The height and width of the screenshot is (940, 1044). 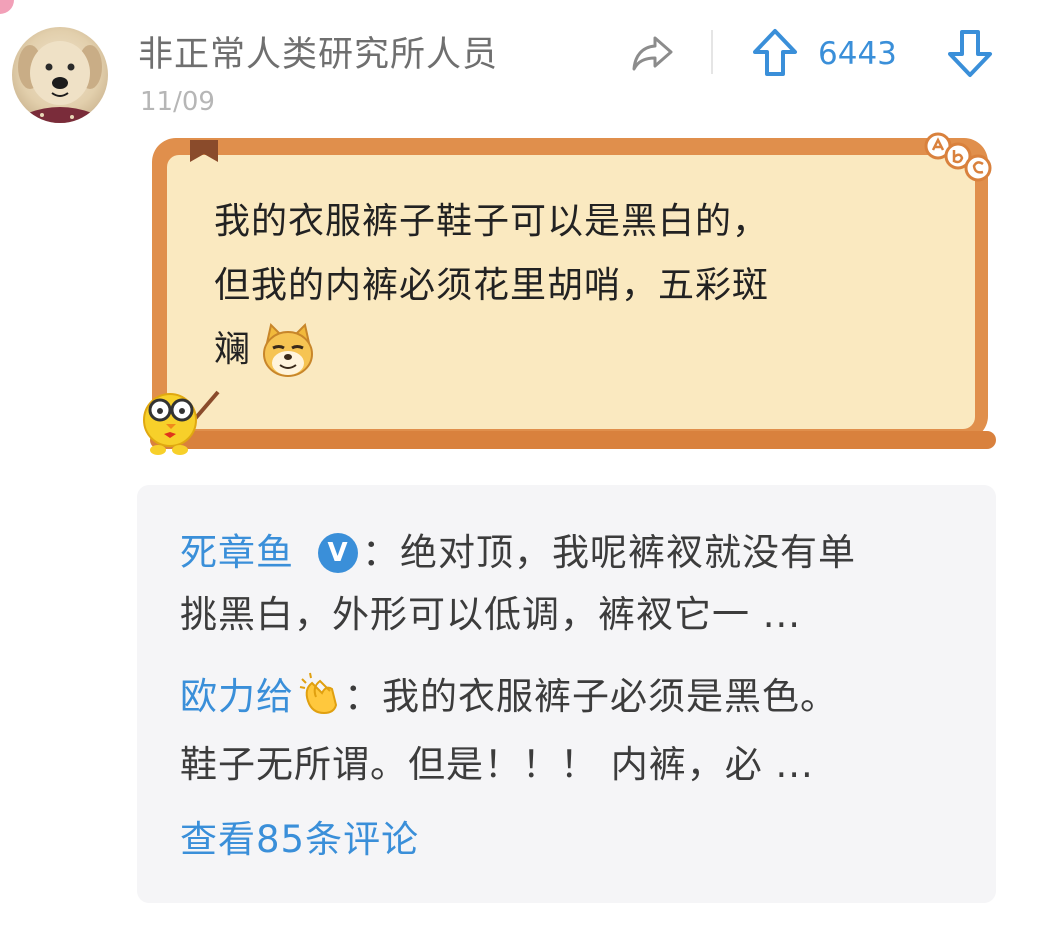 I want to click on comment-author: 欧力给, so click(x=237, y=696).